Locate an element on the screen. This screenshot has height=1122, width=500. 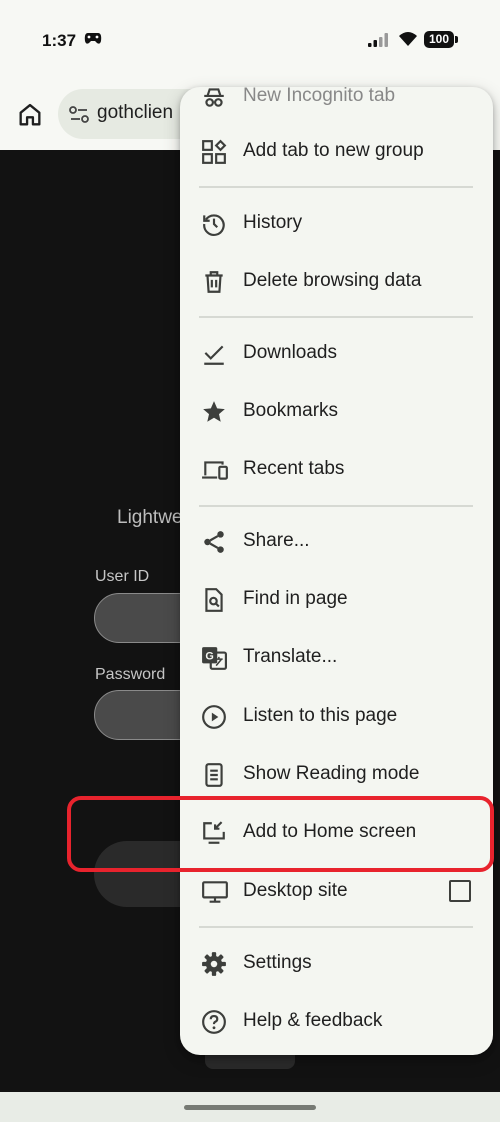
site-settings-icon is located at coordinates (79, 117).